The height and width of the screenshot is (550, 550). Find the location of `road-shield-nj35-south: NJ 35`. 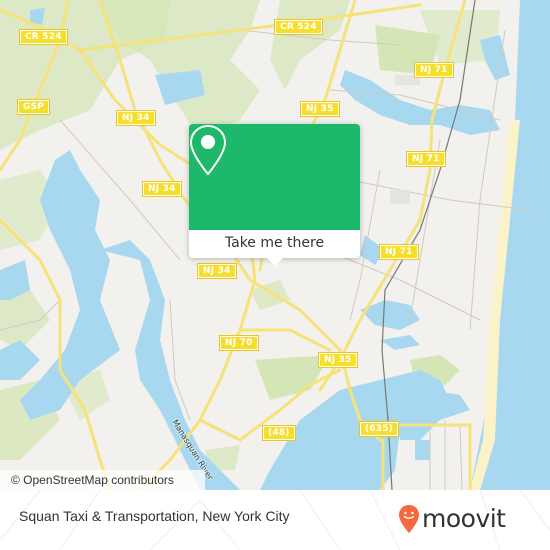

road-shield-nj35-south: NJ 35 is located at coordinates (338, 360).